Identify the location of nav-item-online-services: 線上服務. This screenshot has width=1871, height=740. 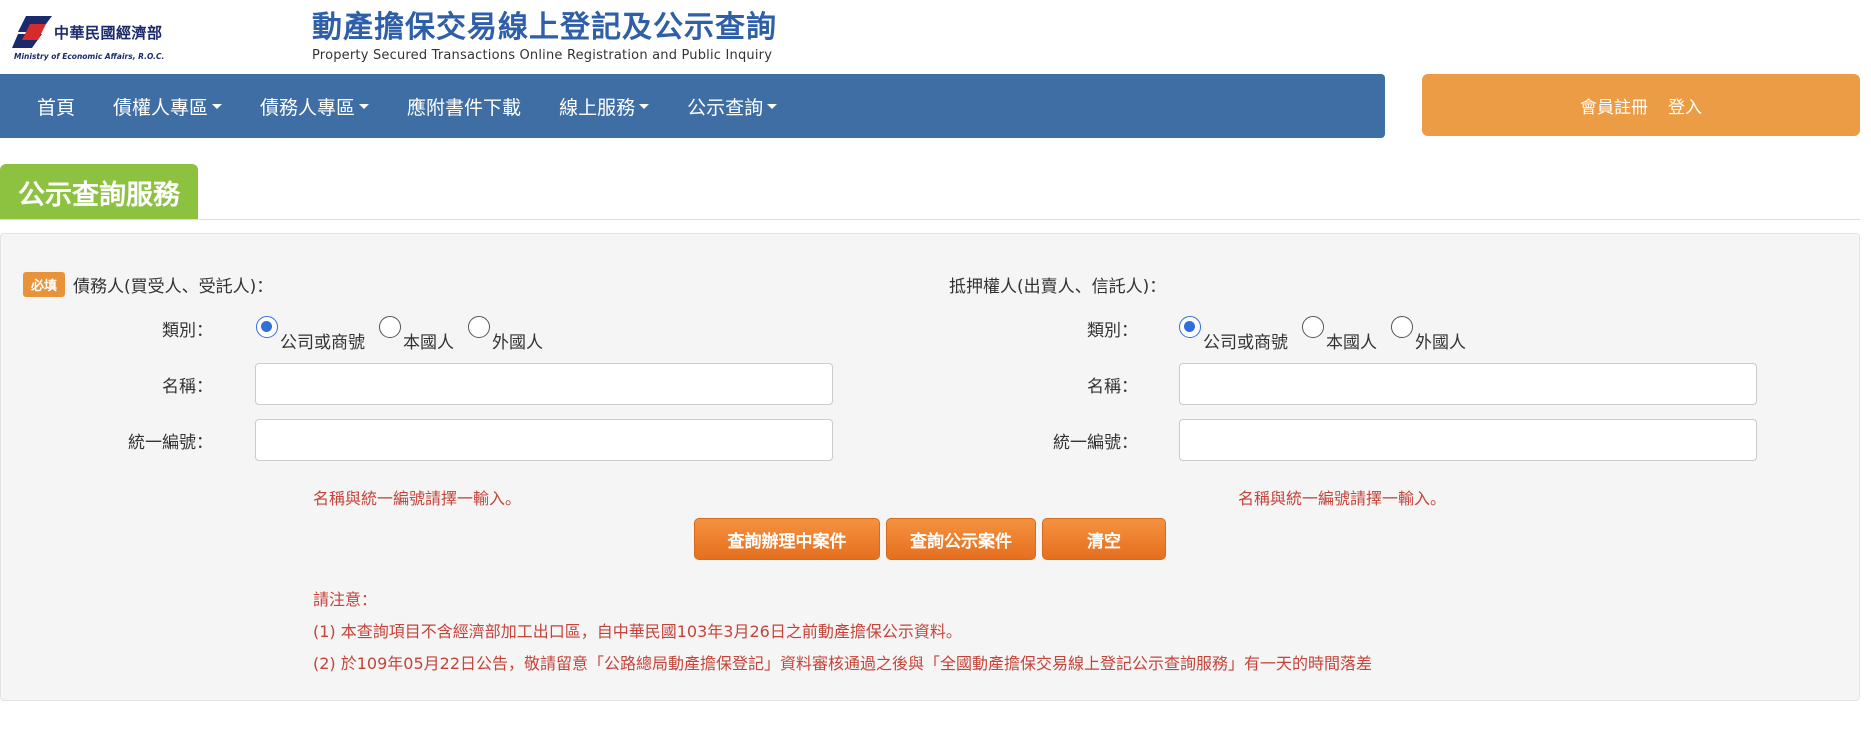
(604, 106).